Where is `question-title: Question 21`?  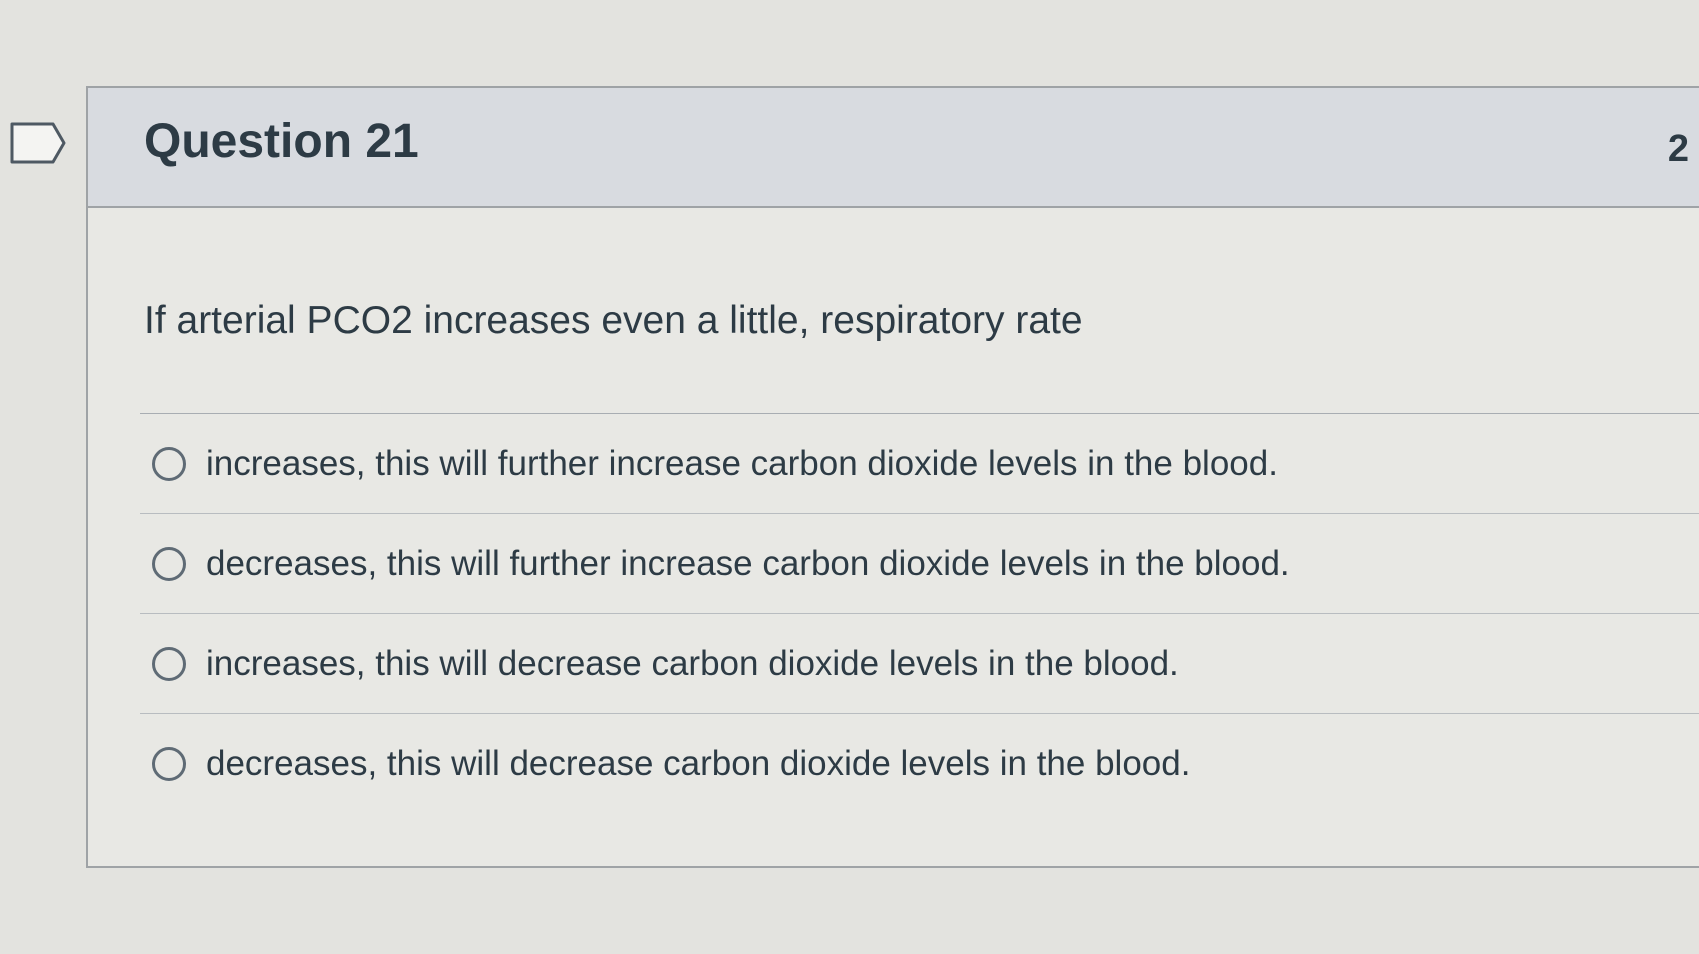 question-title: Question 21 is located at coordinates (281, 141).